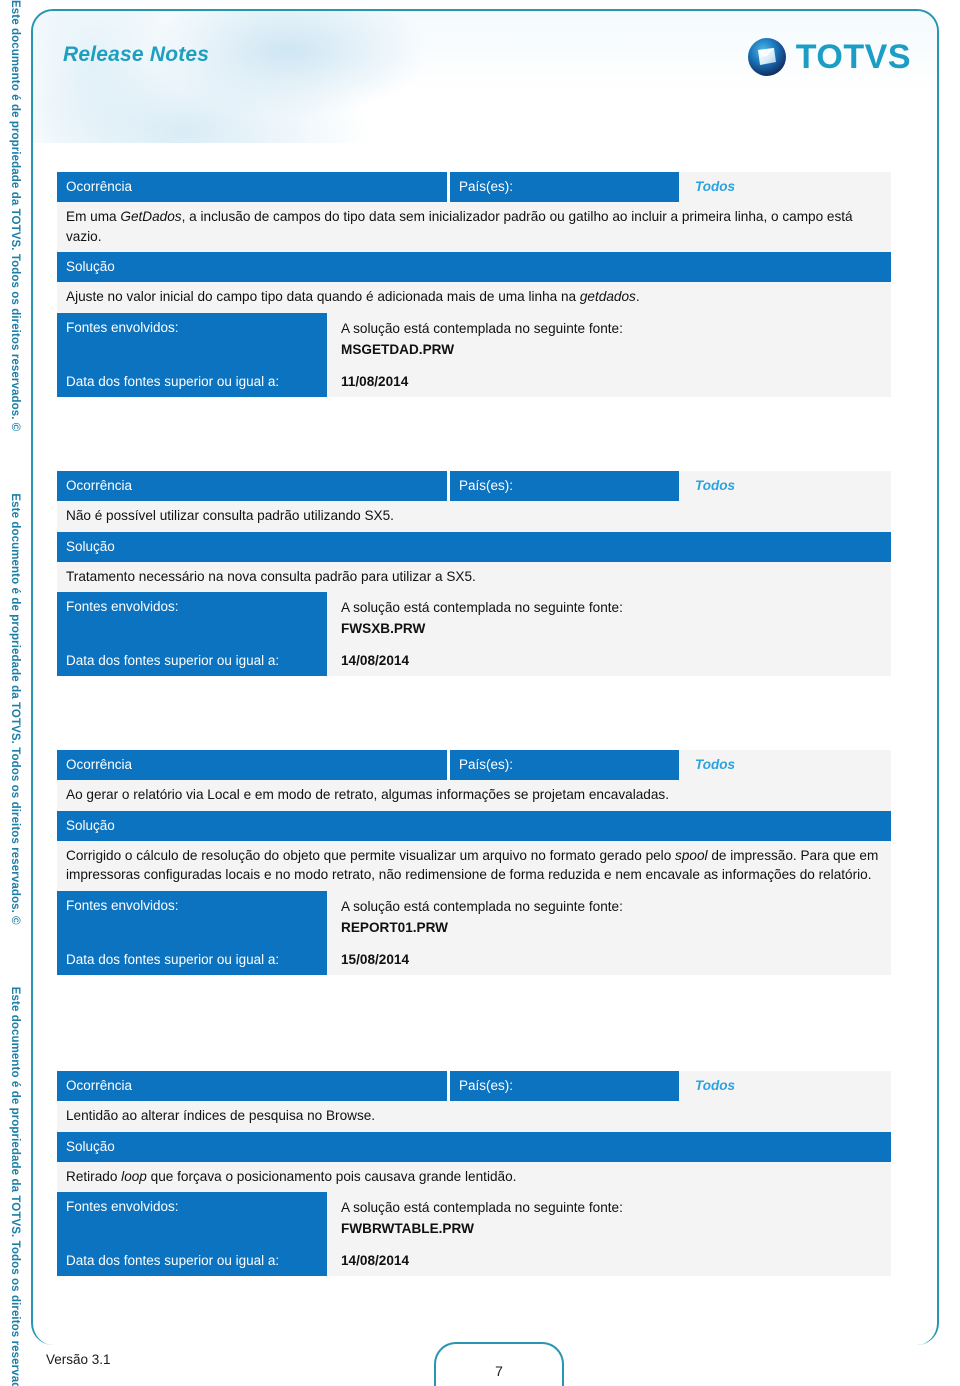  What do you see at coordinates (485, 77) in the screenshot?
I see `document-header: Release Notes TOTVS` at bounding box center [485, 77].